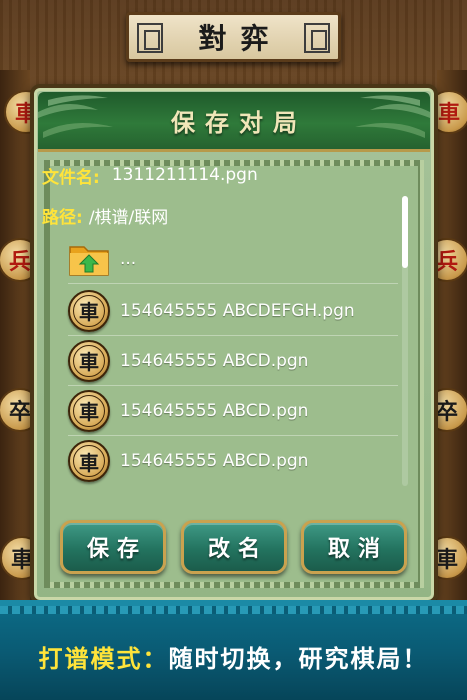 The image size is (467, 700). What do you see at coordinates (239, 123) in the screenshot?
I see `dialog-title: 保存对局` at bounding box center [239, 123].